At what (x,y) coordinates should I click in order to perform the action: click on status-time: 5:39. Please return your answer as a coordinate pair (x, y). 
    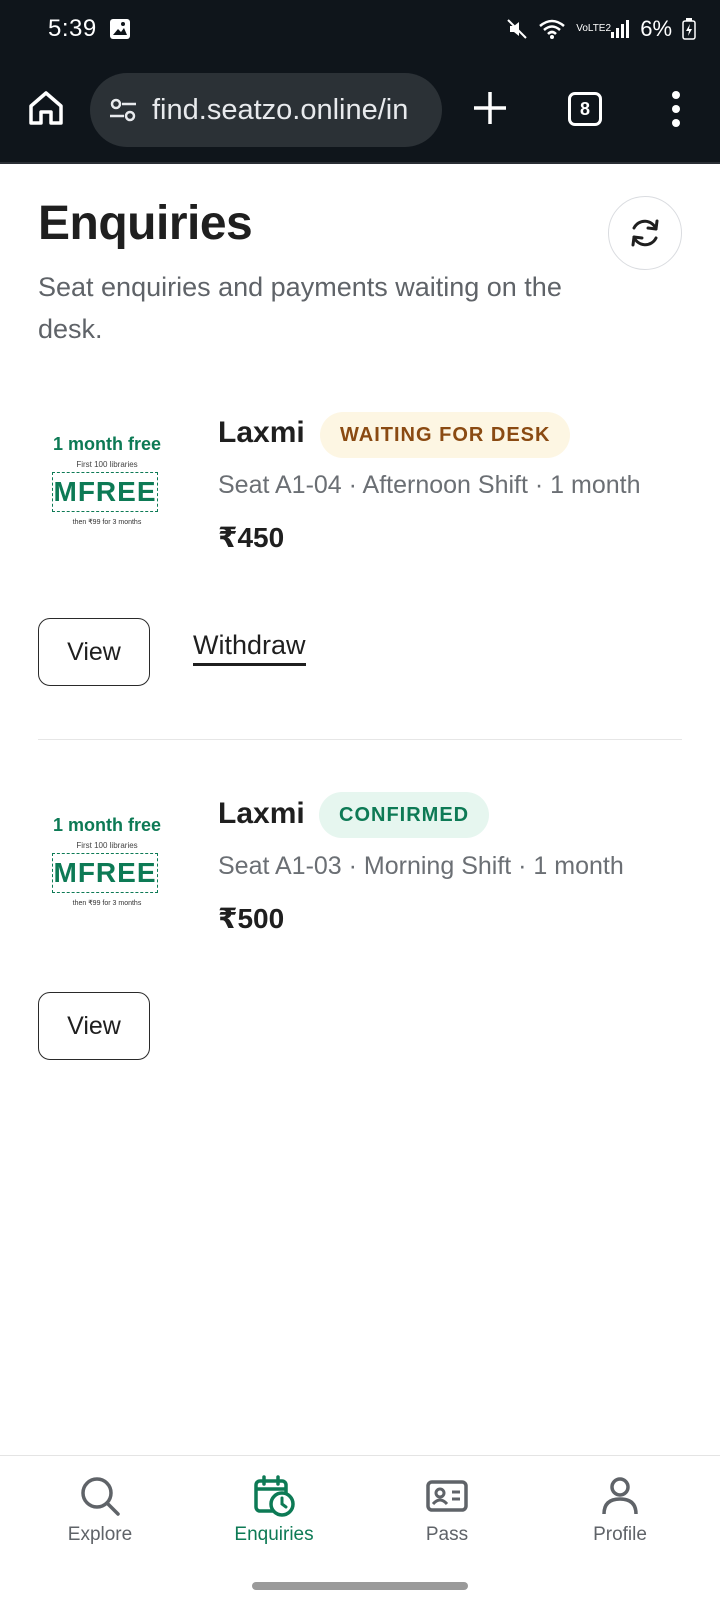
    Looking at the image, I should click on (72, 28).